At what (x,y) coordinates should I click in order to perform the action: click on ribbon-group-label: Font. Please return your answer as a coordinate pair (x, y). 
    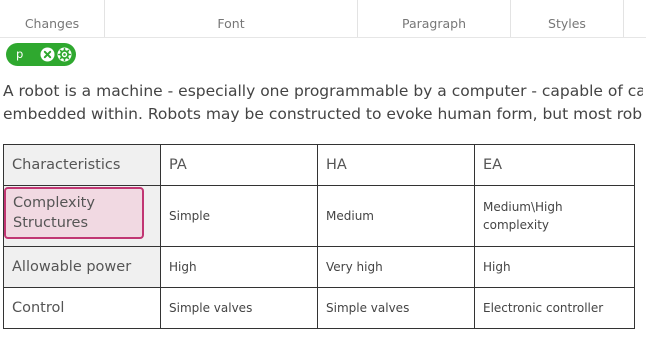
    Looking at the image, I should click on (231, 23).